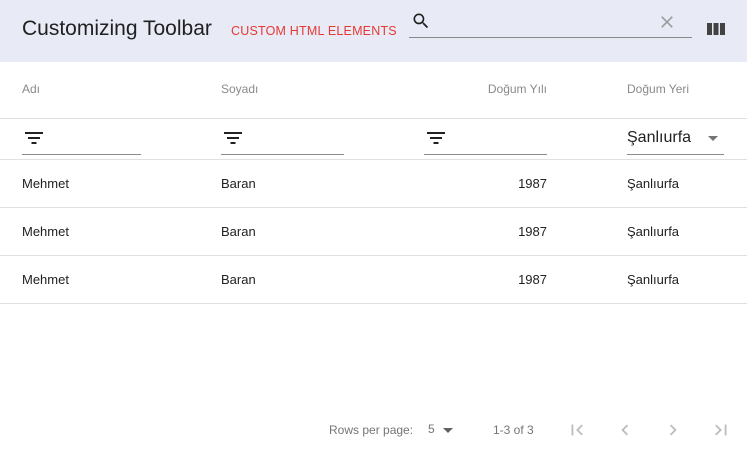  Describe the element at coordinates (658, 89) in the screenshot. I see `column-header-birth-place: Doğum Yeri` at that location.